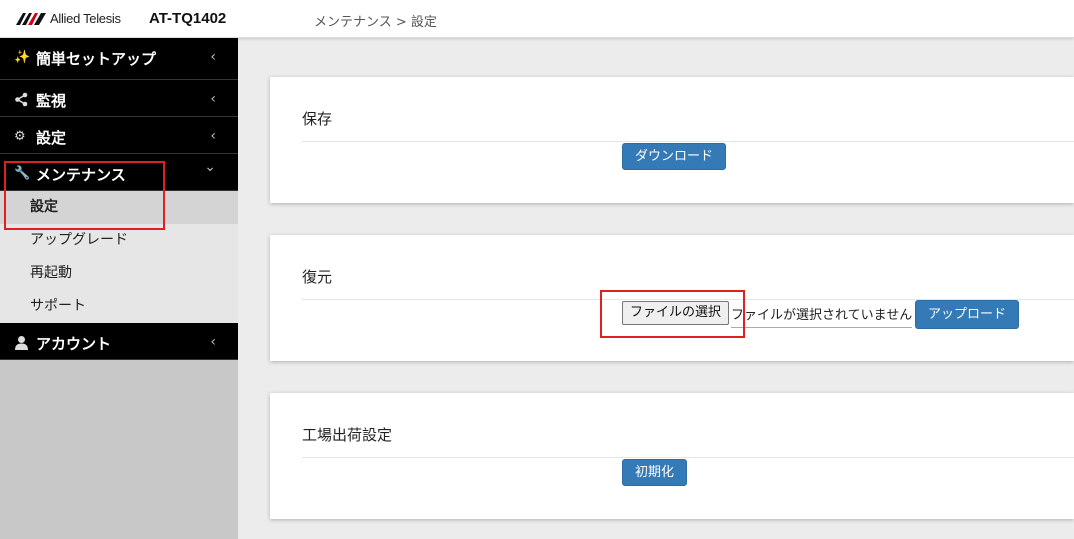 The image size is (1074, 539). I want to click on sidebar-subitem-support: サポート, so click(119, 306).